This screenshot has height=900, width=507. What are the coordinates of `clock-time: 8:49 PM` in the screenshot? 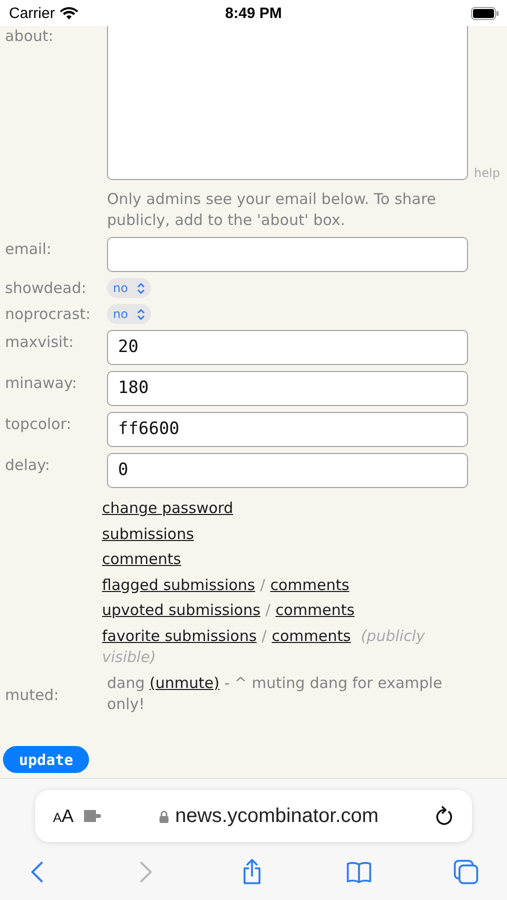 It's located at (253, 13).